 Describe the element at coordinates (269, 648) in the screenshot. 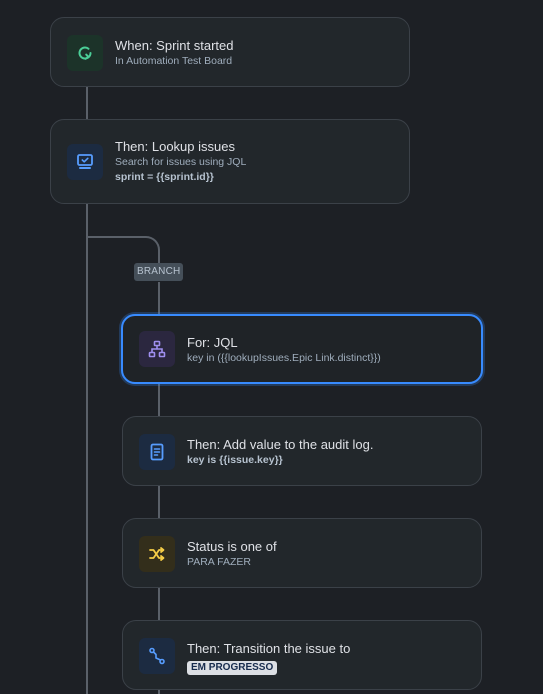

I see `transition-title: Then: Transition the issue to` at that location.